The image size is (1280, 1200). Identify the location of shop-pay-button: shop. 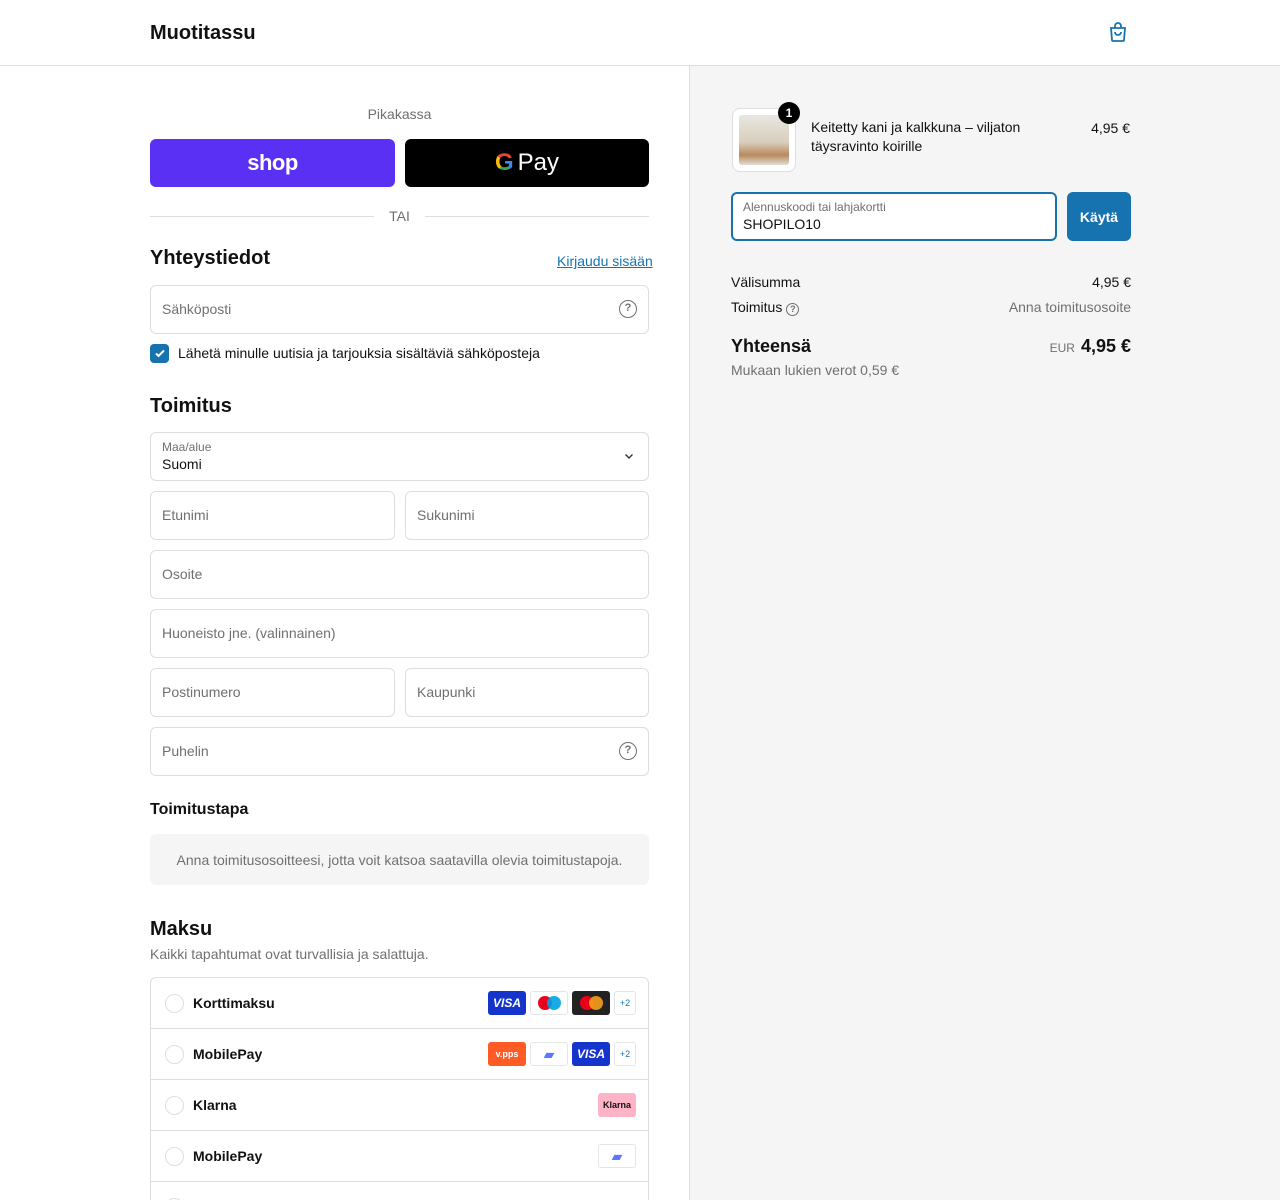
(272, 163).